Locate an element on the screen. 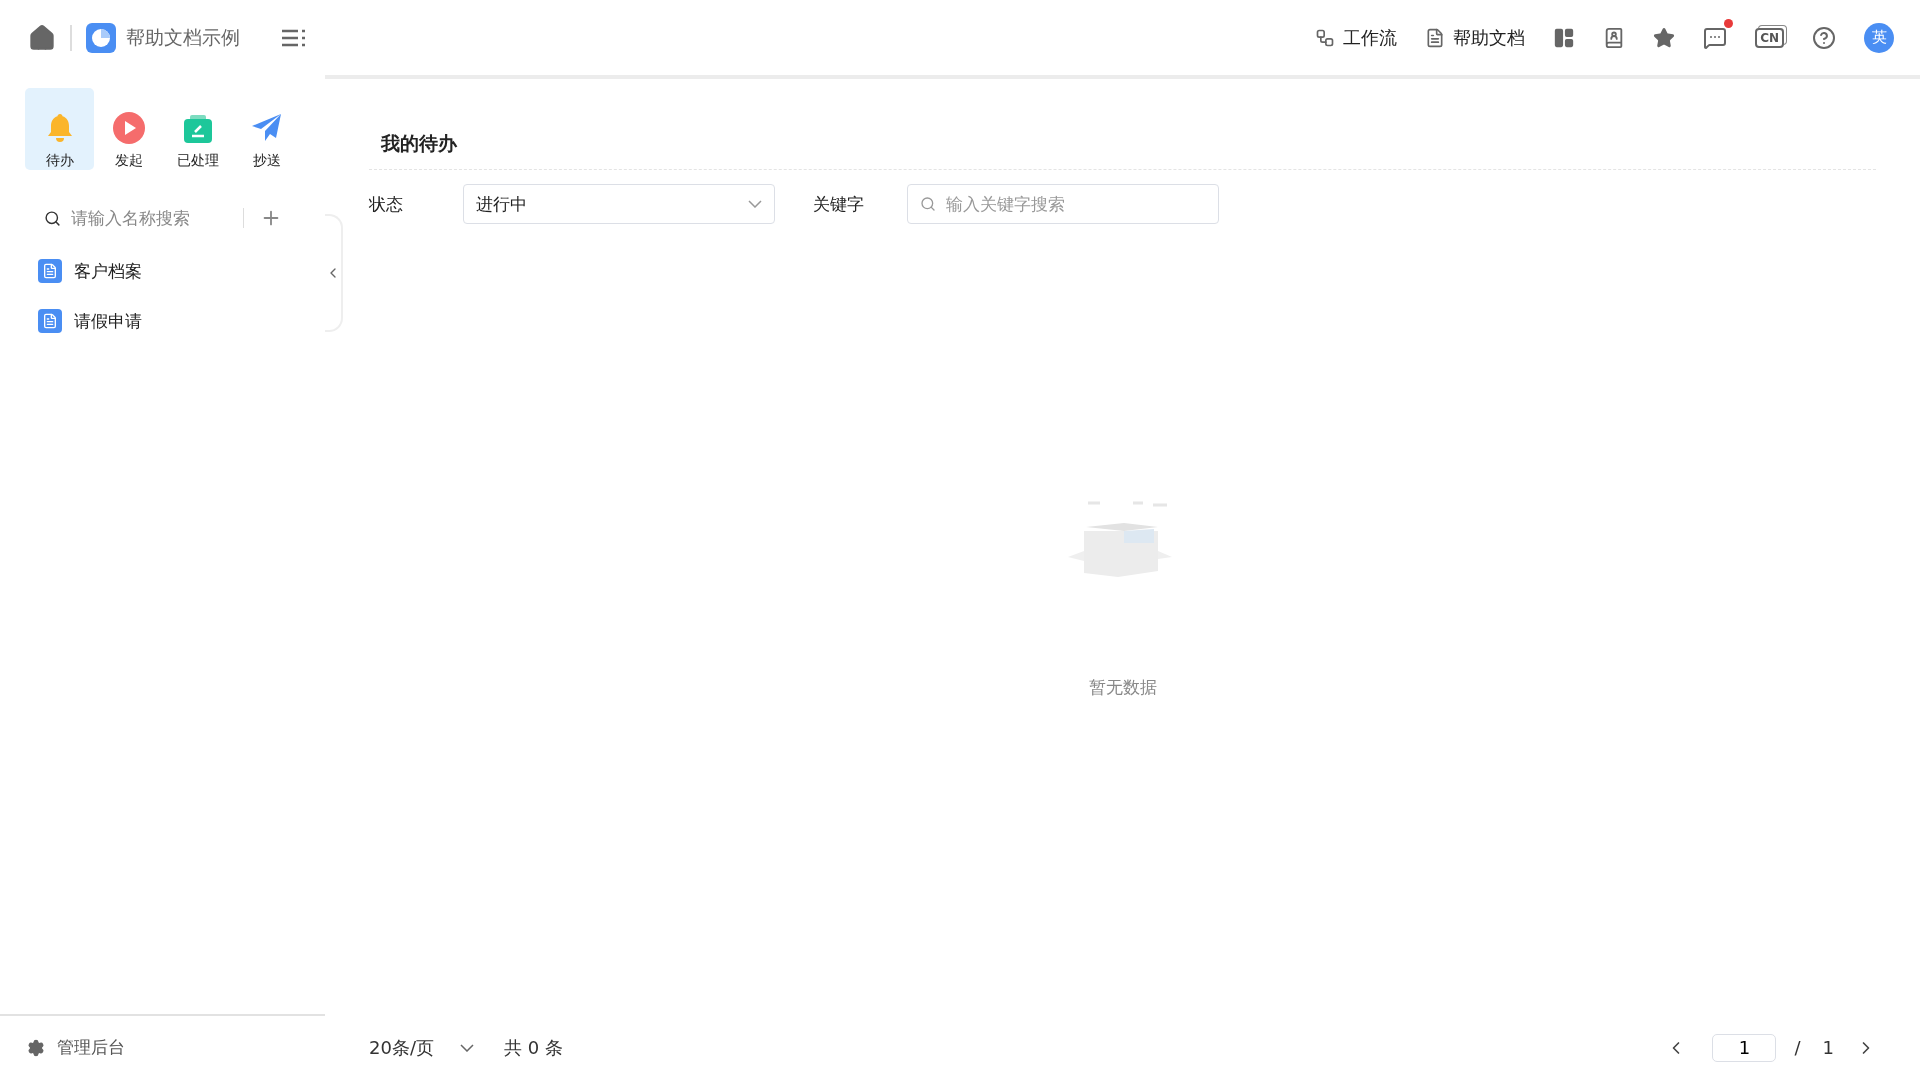 This screenshot has width=1920, height=1079. sidebar-item: 客户档案 is located at coordinates (162, 271).